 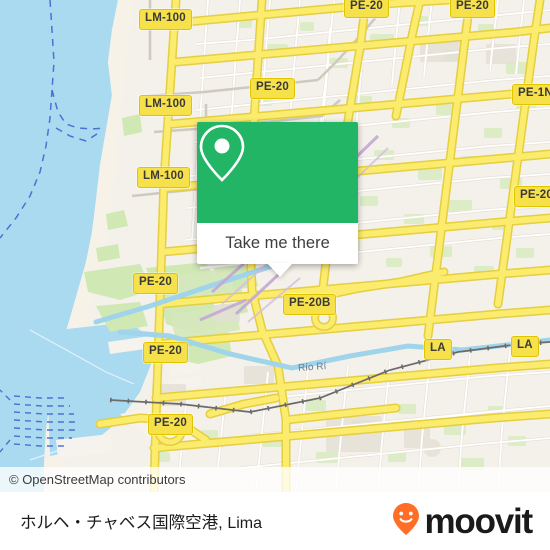 What do you see at coordinates (478, 521) in the screenshot?
I see `moovit-wordmark: moovit` at bounding box center [478, 521].